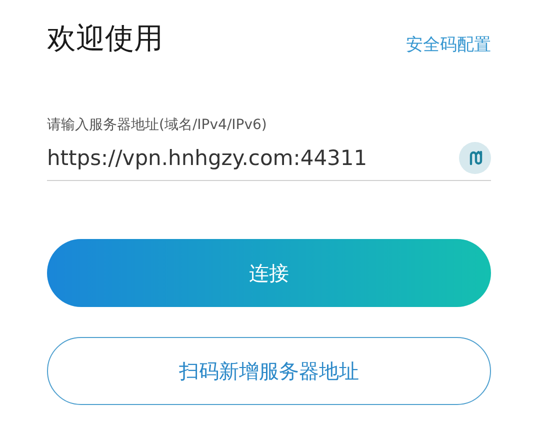  What do you see at coordinates (269, 371) in the screenshot?
I see `scan-button: 扫码新增服务器地址` at bounding box center [269, 371].